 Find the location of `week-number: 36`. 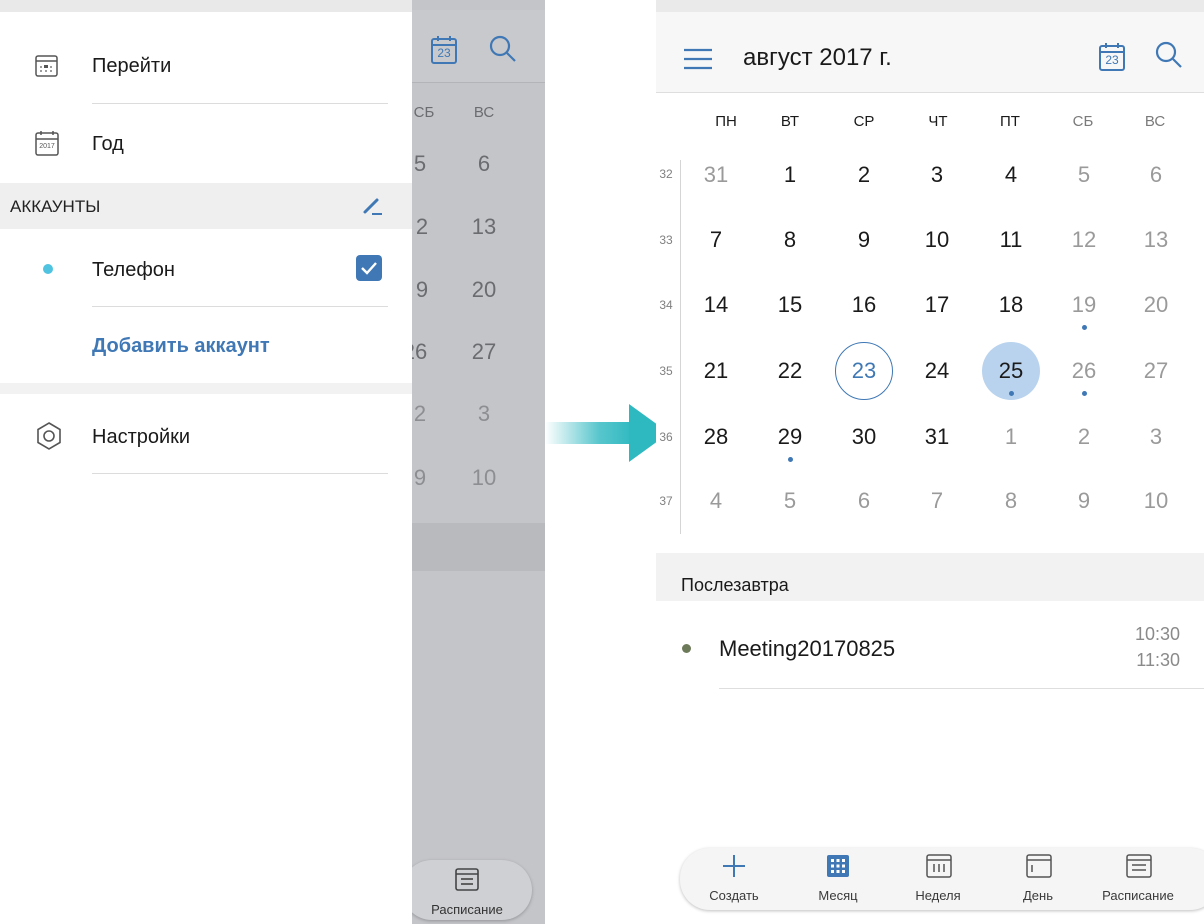

week-number: 36 is located at coordinates (666, 437).